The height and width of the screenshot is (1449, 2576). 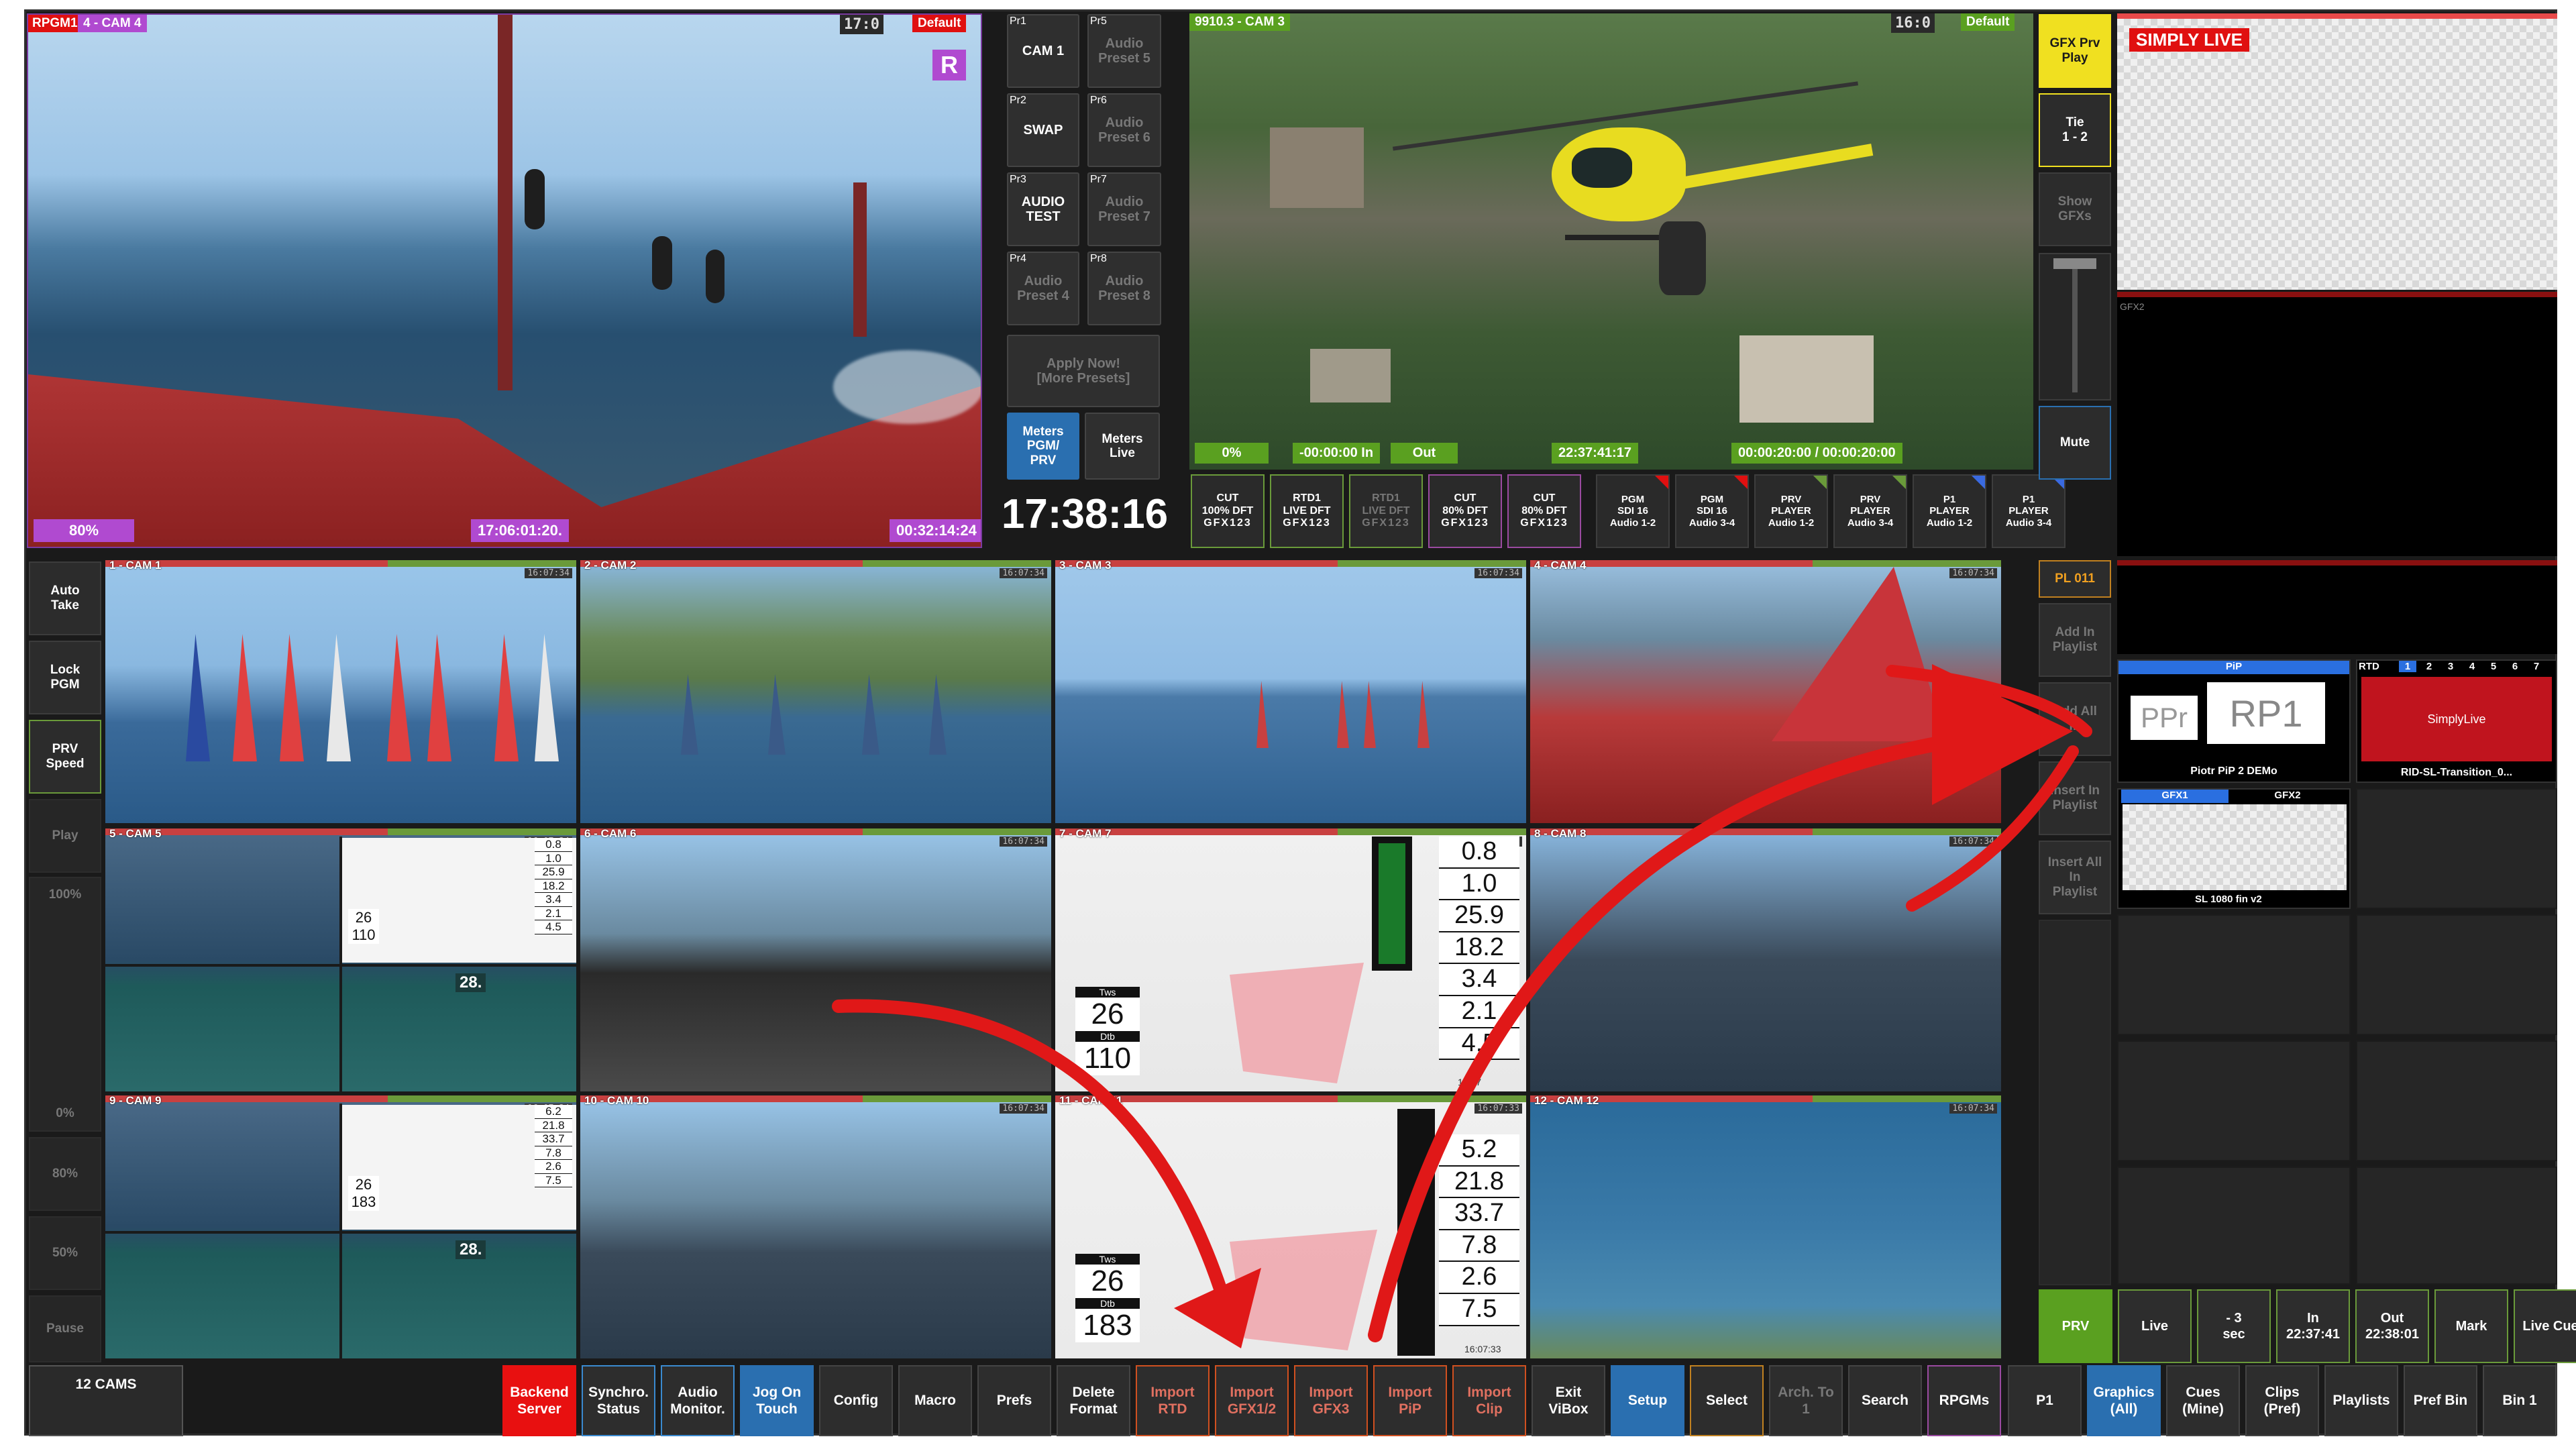 I want to click on audio-route-button: PRV PLAYER Audio 3-4, so click(x=1870, y=511).